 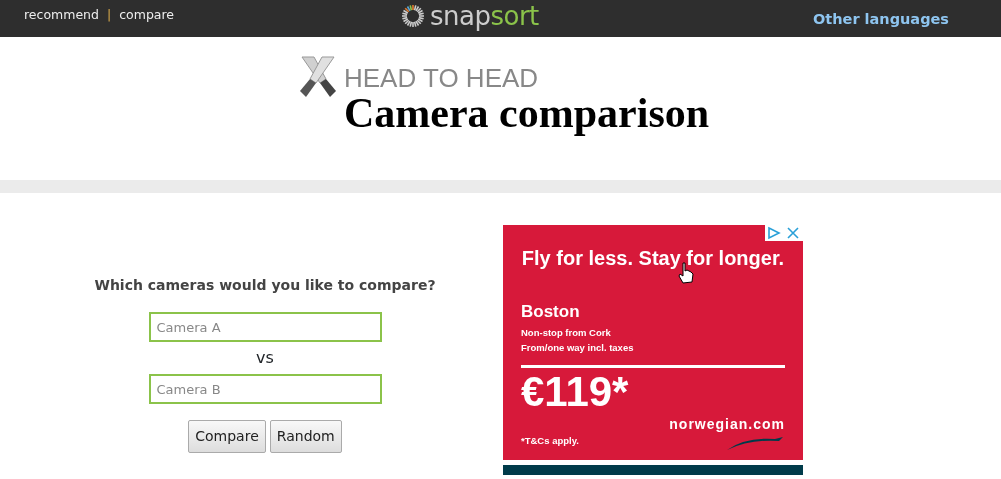 I want to click on terms-text: *T&Cs apply., so click(x=550, y=441).